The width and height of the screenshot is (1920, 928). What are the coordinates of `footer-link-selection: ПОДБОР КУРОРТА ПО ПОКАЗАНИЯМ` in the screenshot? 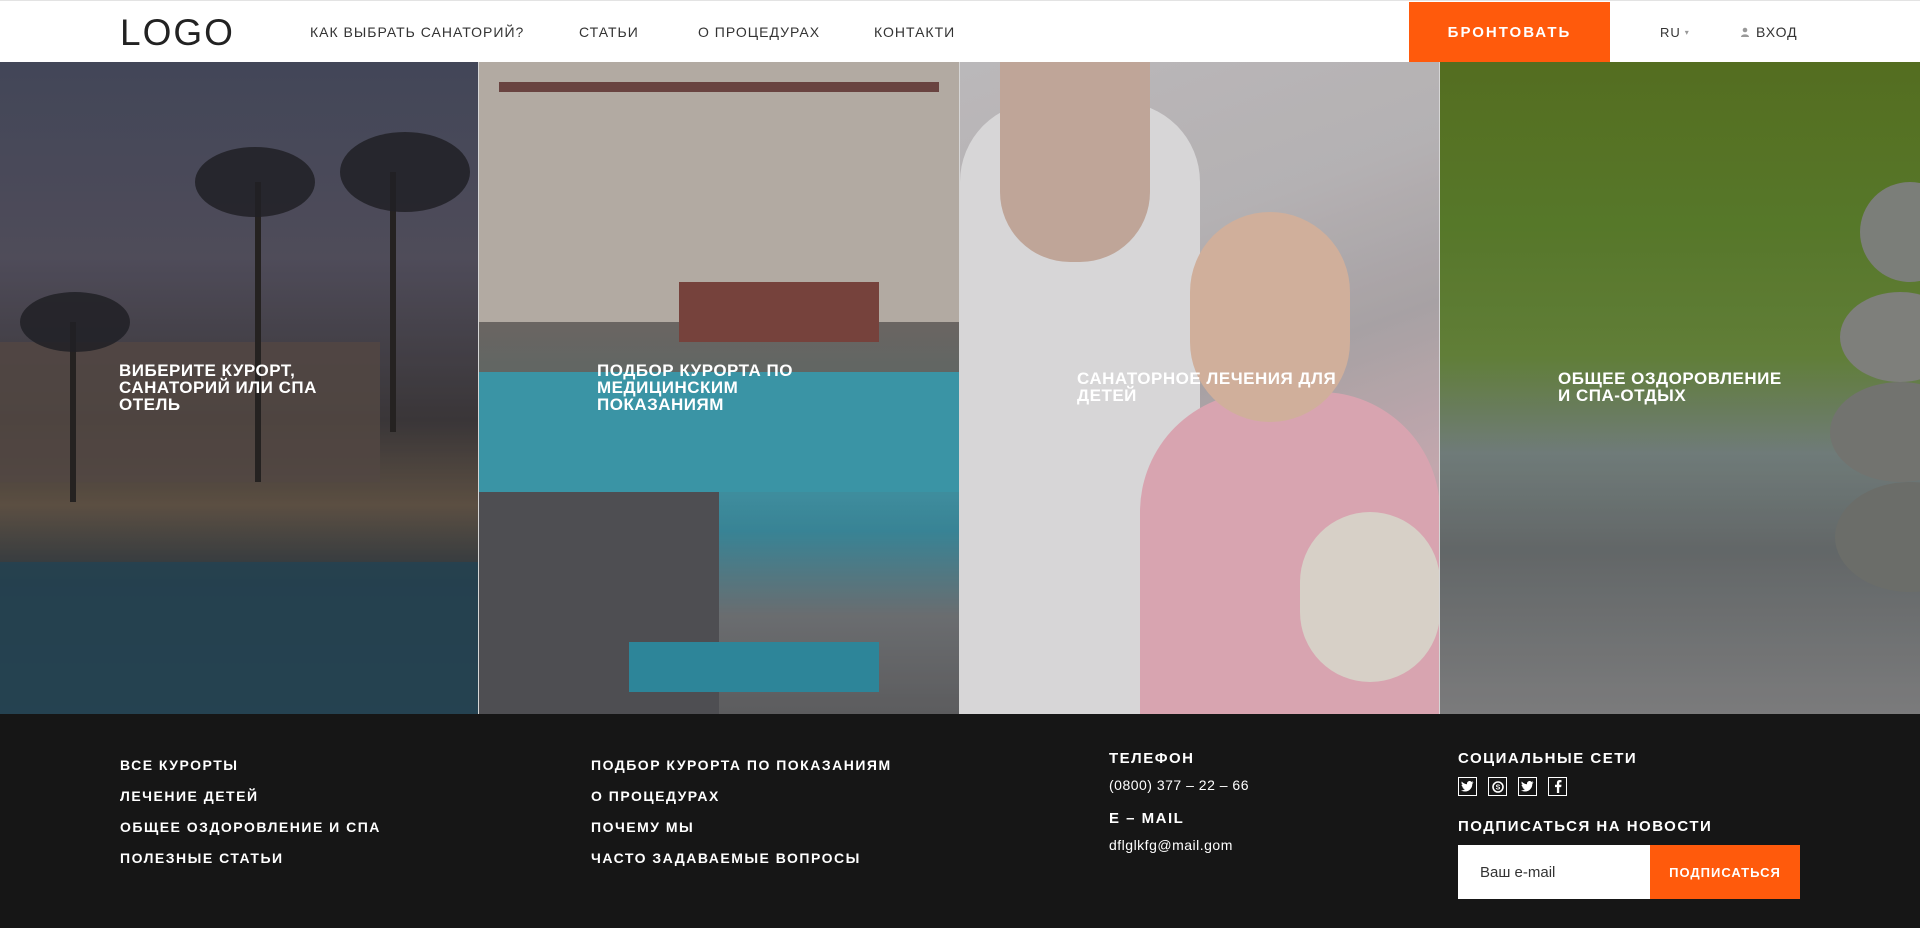 It's located at (741, 765).